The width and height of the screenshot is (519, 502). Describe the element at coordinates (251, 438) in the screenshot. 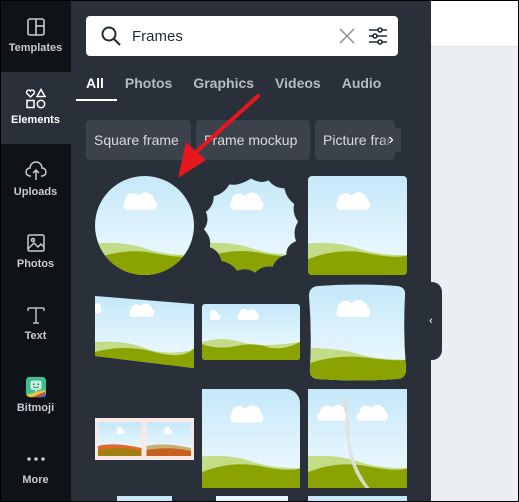

I see `result-corner-rounded-frame` at that location.